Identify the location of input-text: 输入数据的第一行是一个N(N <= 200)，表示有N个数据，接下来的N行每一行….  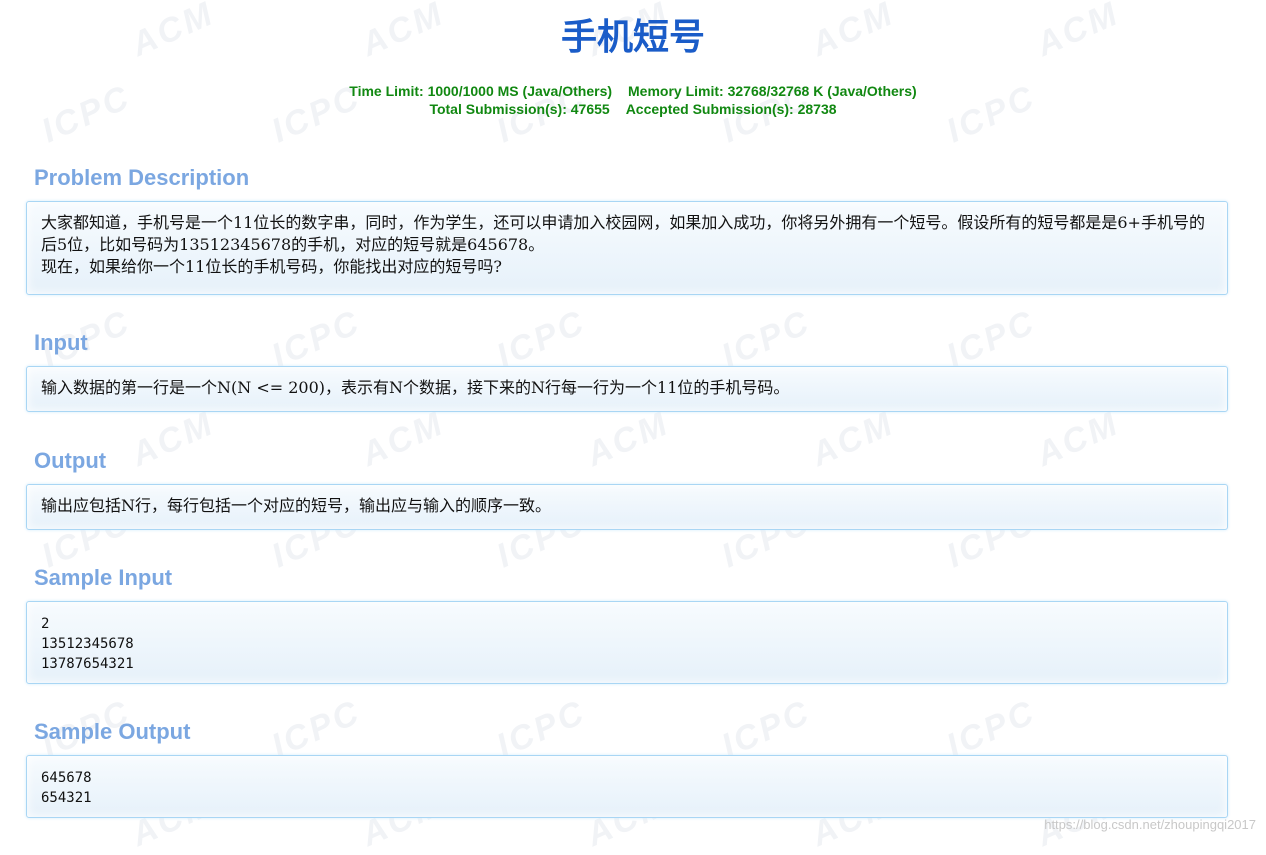
(415, 387).